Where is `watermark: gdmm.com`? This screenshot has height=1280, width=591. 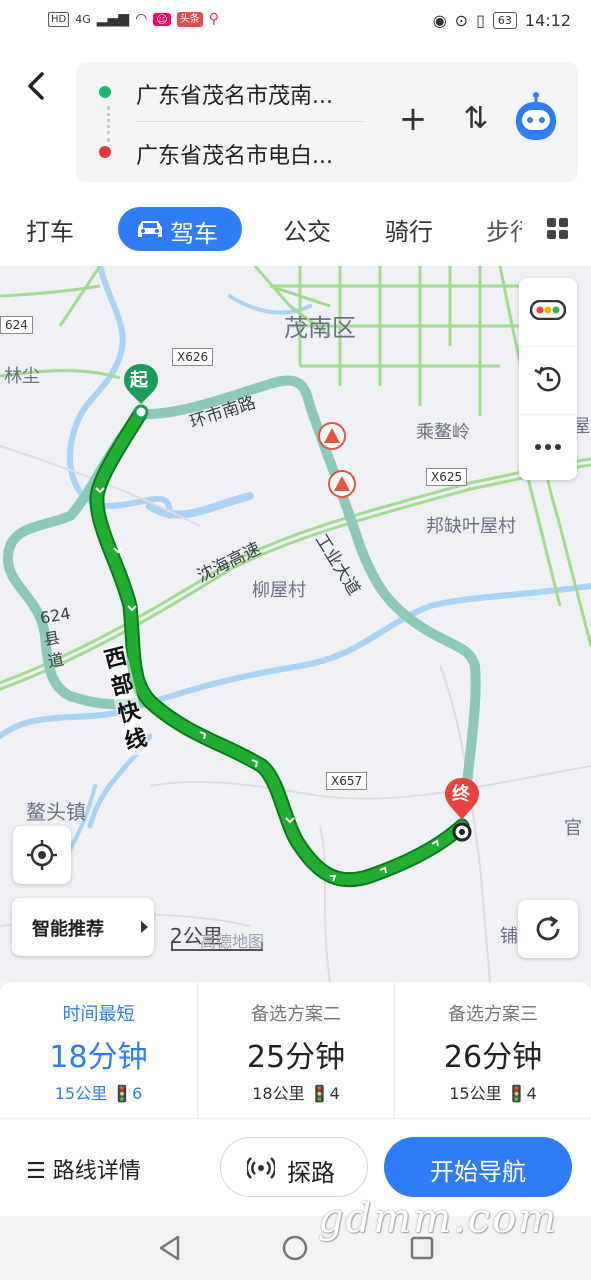
watermark: gdmm.com is located at coordinates (438, 1219).